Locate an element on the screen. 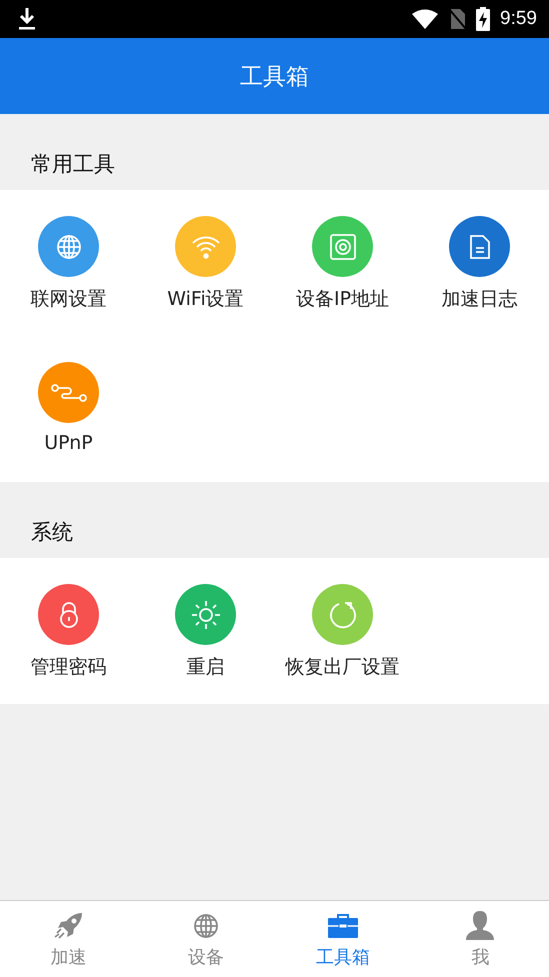 Image resolution: width=549 pixels, height=977 pixels. rocket-icon is located at coordinates (69, 926).